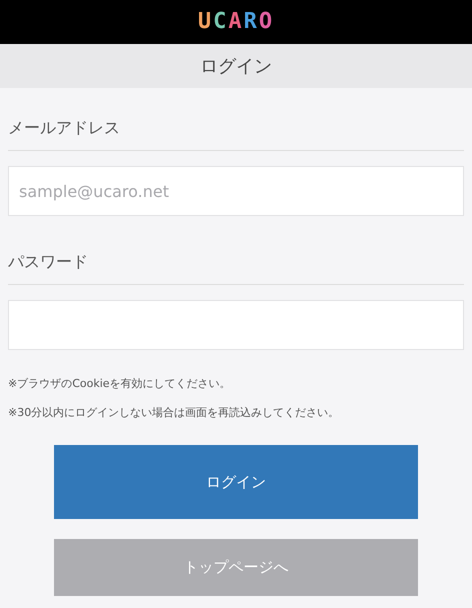  What do you see at coordinates (120, 384) in the screenshot?
I see `note-text: ※ブラウザのCookieを有効にしてください。` at bounding box center [120, 384].